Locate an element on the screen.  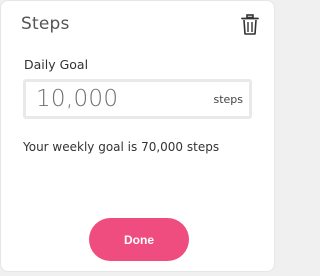
done-button: Done is located at coordinates (139, 239).